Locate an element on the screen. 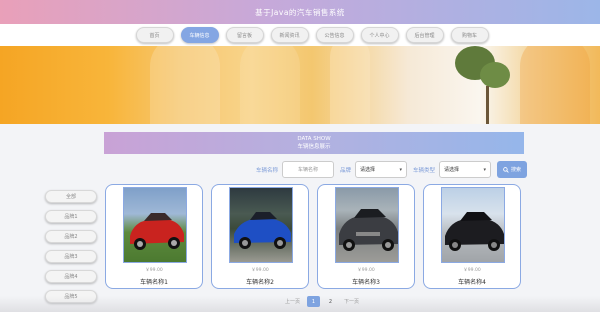 This screenshot has width=600, height=312. vehicle-card: ￥99.00 车辆名称1 is located at coordinates (154, 236).